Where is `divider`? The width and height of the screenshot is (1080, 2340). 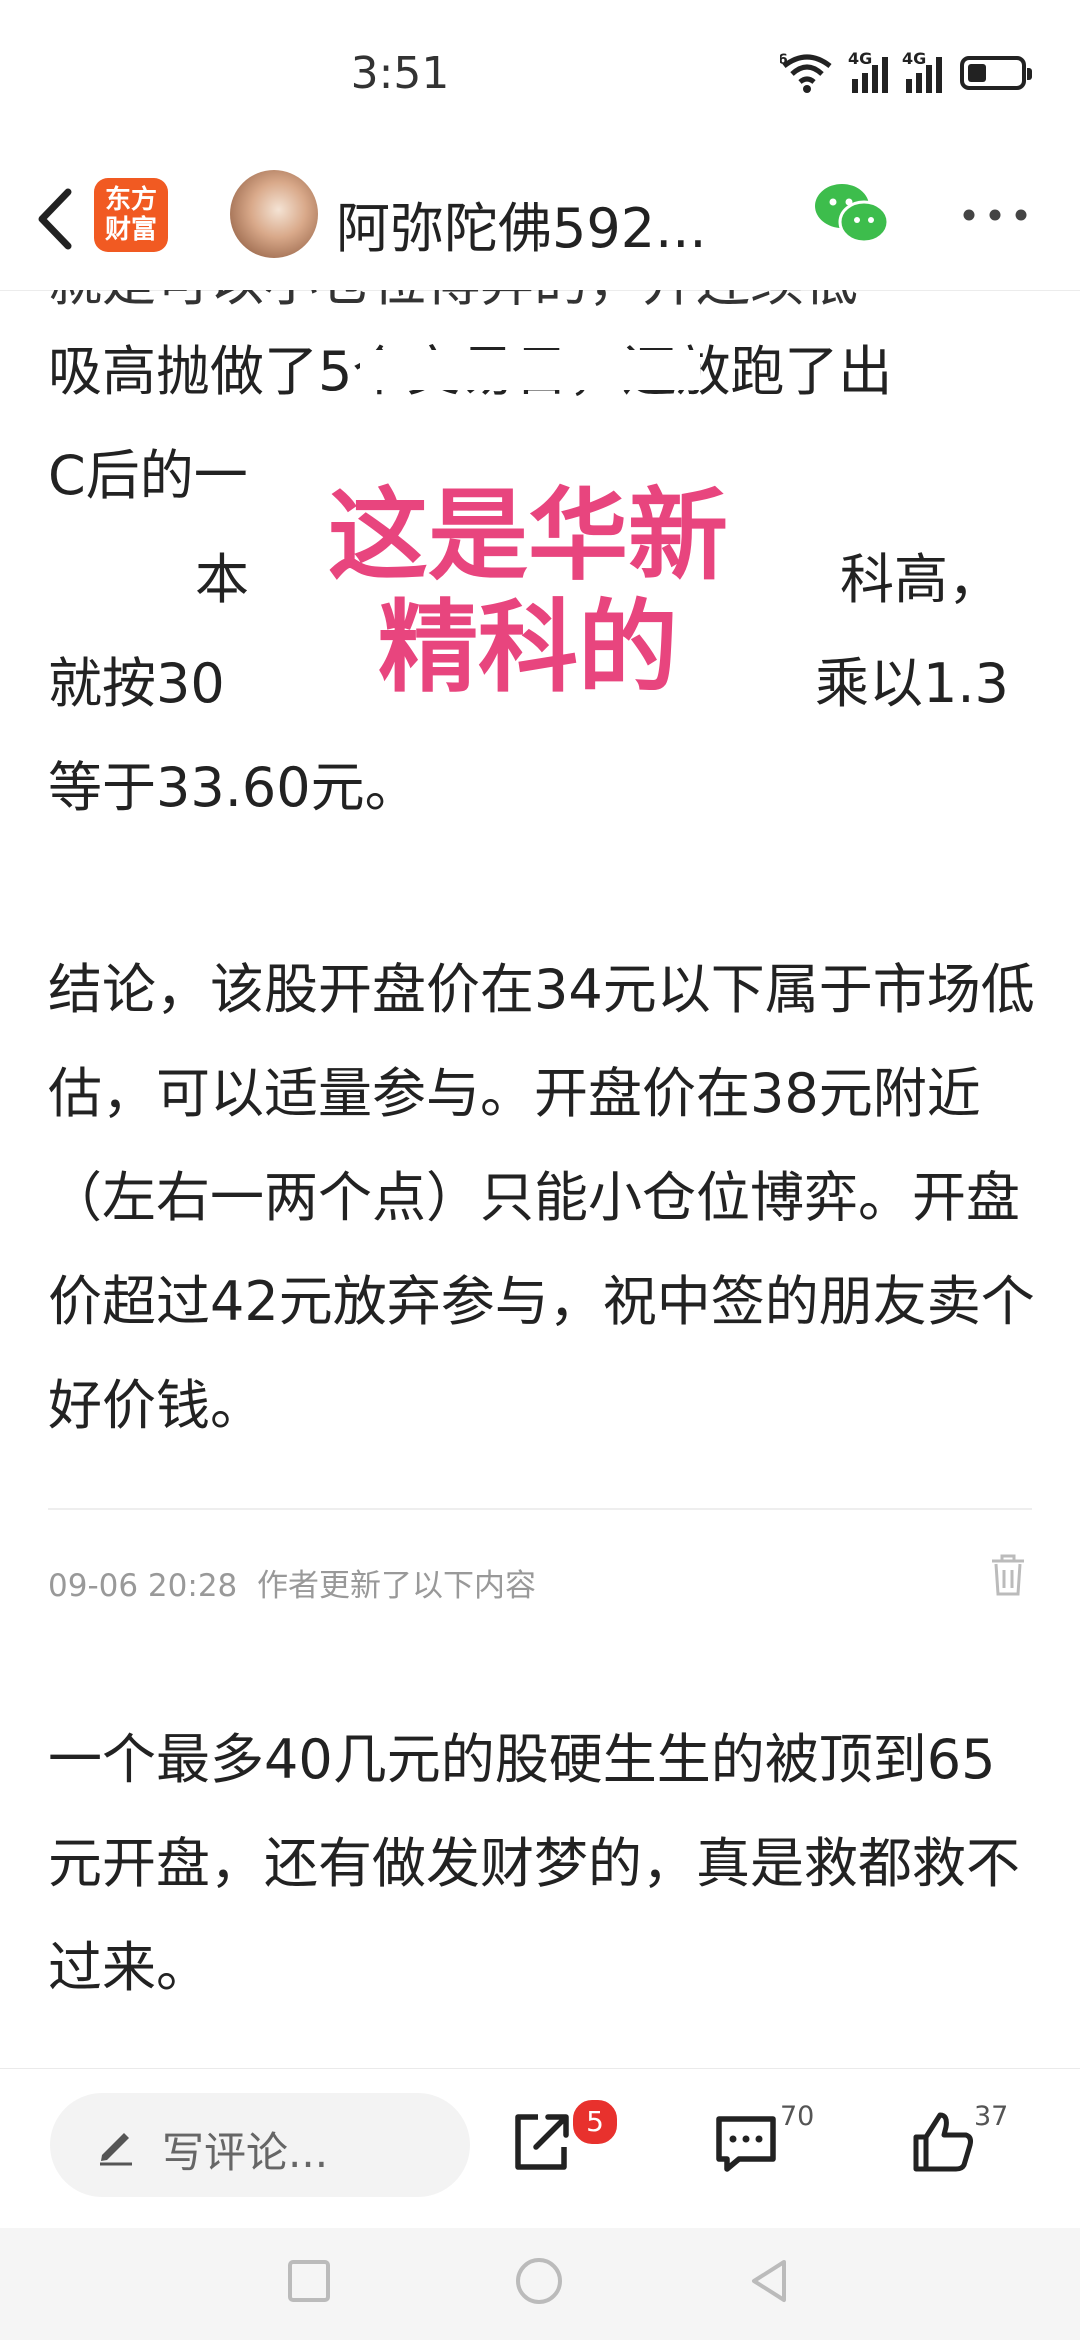
divider is located at coordinates (540, 1509).